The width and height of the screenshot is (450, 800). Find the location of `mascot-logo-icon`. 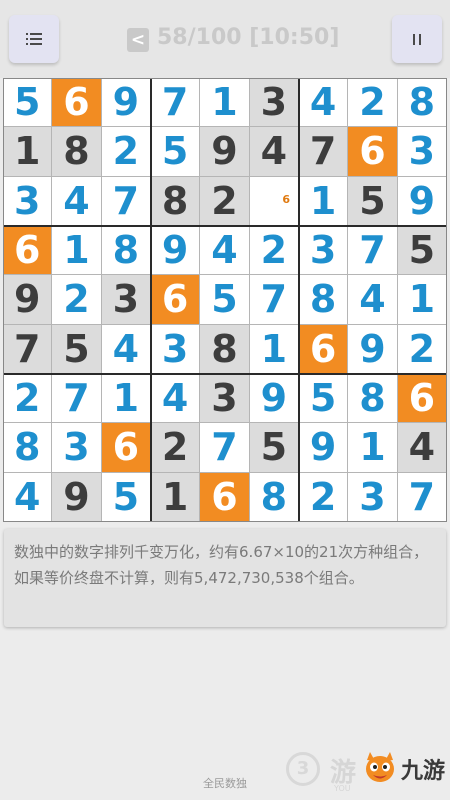

mascot-logo-icon is located at coordinates (380, 767).